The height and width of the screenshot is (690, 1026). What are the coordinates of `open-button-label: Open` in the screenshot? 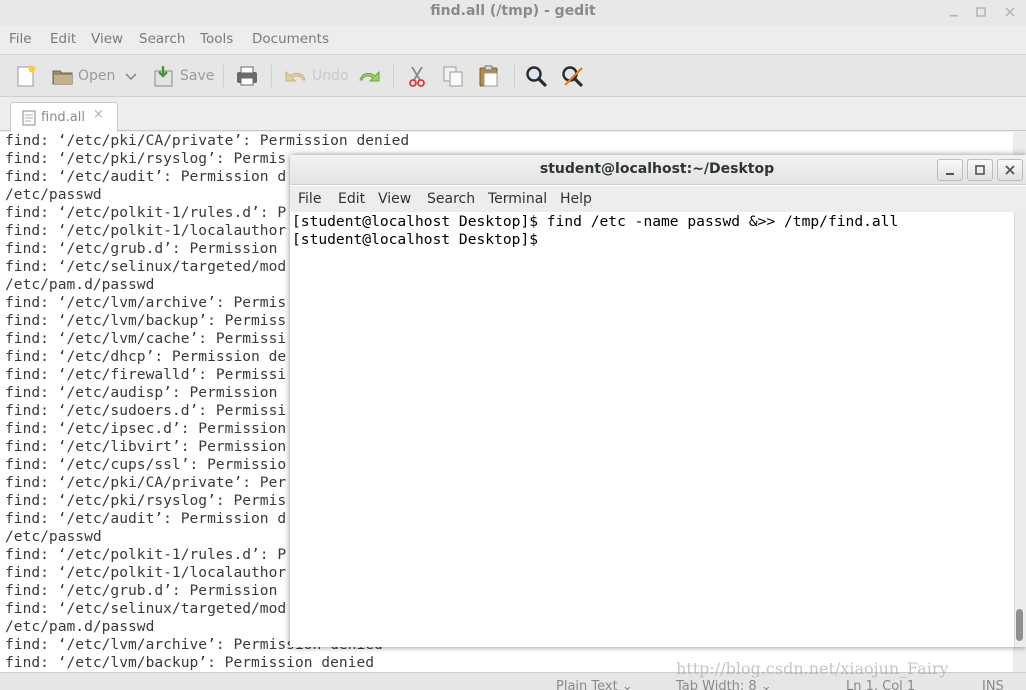 It's located at (96, 76).